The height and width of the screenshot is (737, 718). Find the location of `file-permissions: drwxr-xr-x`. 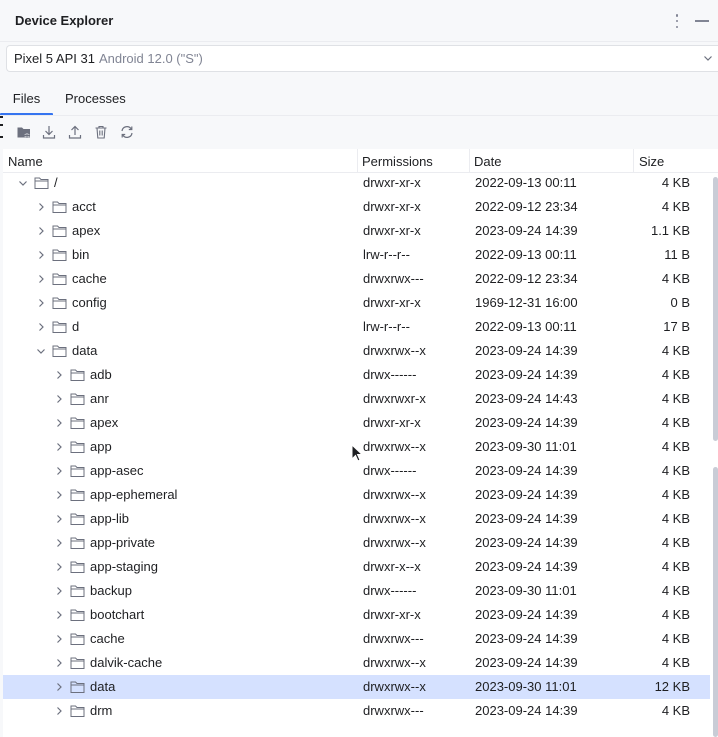

file-permissions: drwxr-xr-x is located at coordinates (392, 302).